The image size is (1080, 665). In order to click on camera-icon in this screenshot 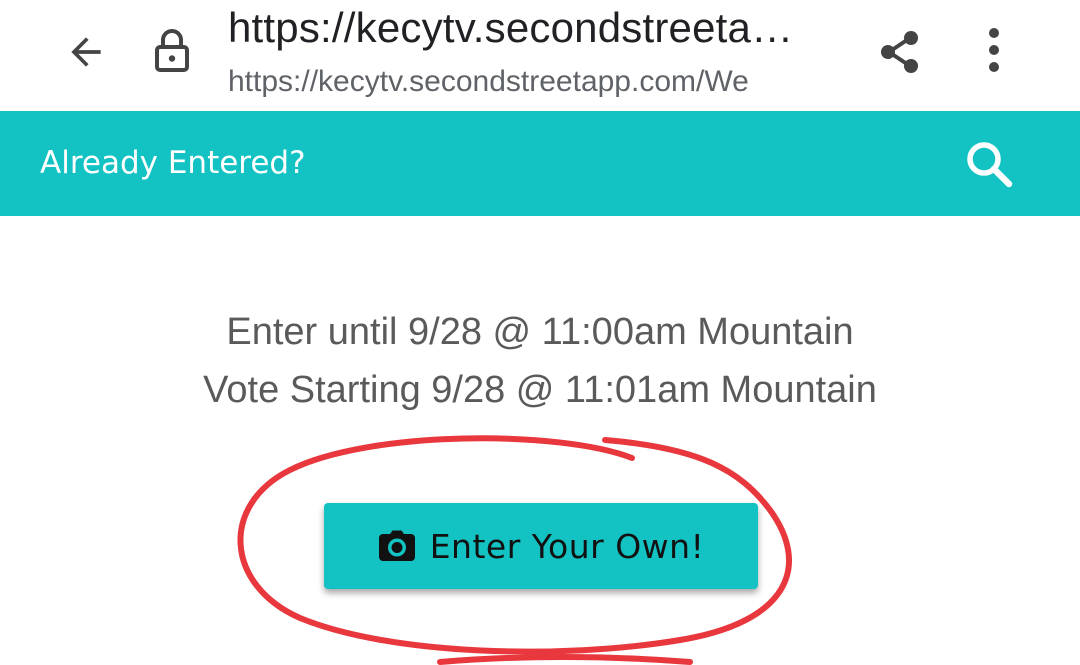, I will do `click(397, 546)`.